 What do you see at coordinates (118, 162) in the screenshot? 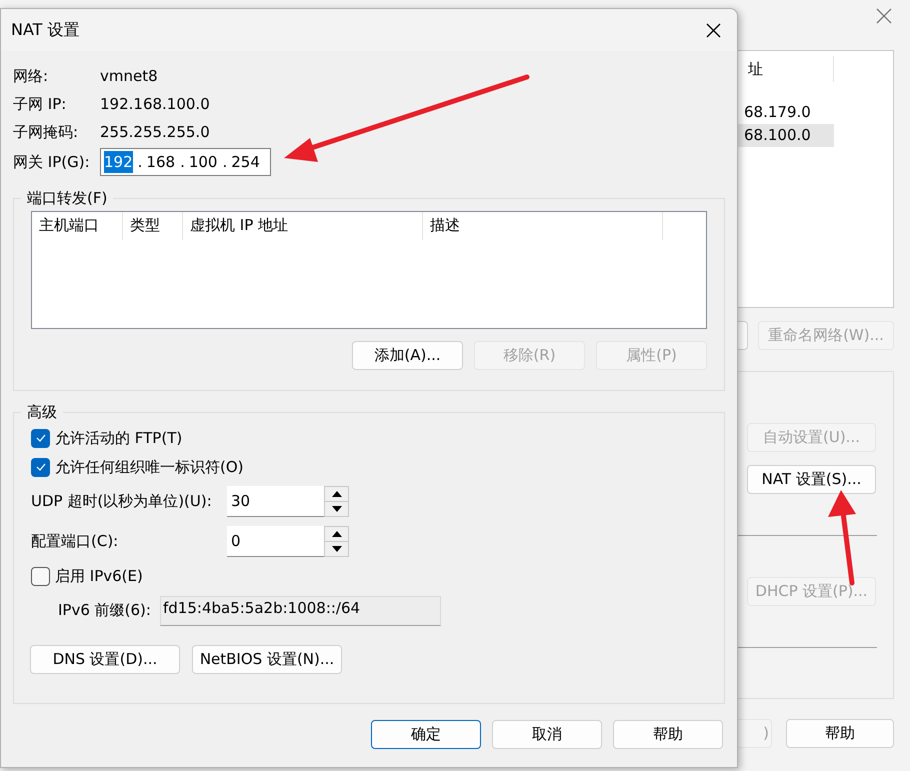
I see `ip-octet: 192` at bounding box center [118, 162].